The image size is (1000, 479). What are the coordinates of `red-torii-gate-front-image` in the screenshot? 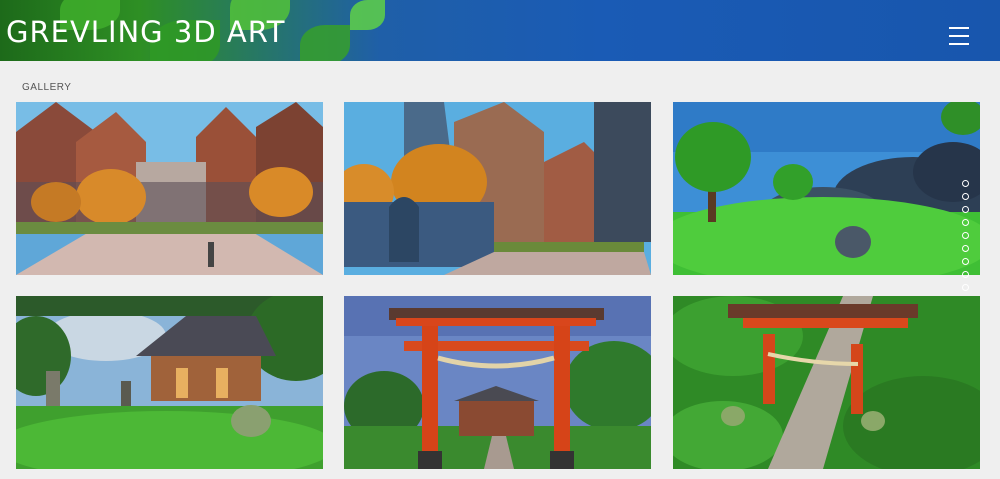 It's located at (497, 382).